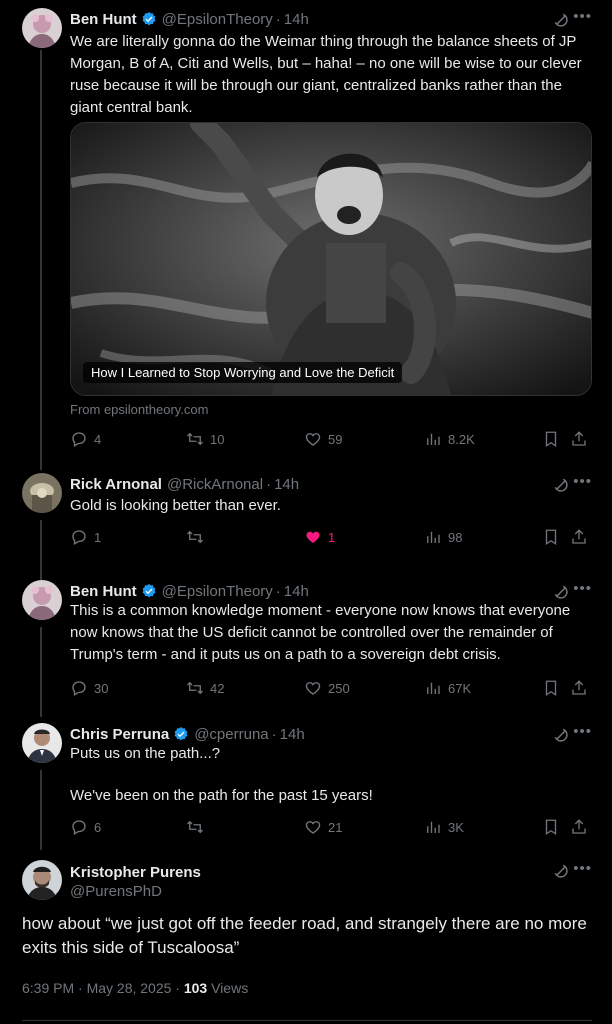 The width and height of the screenshot is (612, 1024). I want to click on reply-count: 4, so click(98, 439).